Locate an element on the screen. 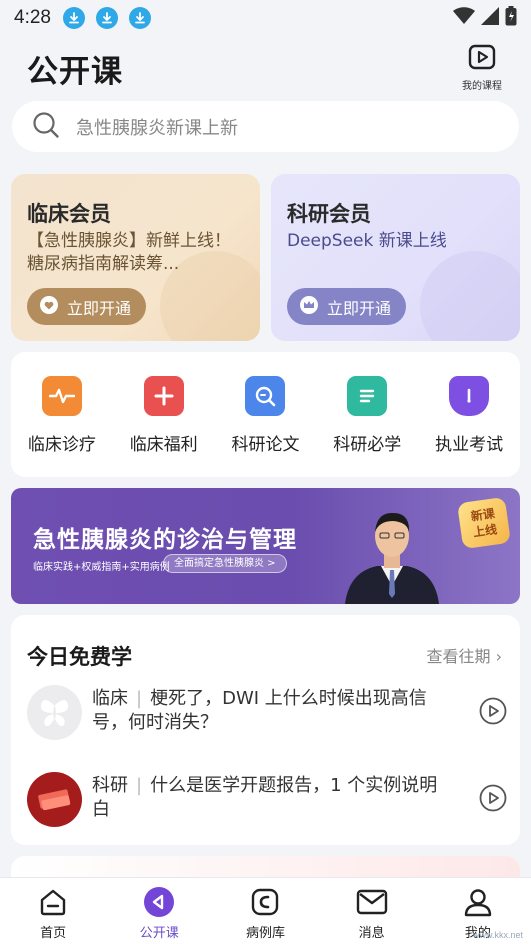 The image size is (531, 944). category-research-papers: 科研论文 is located at coordinates (265, 426).